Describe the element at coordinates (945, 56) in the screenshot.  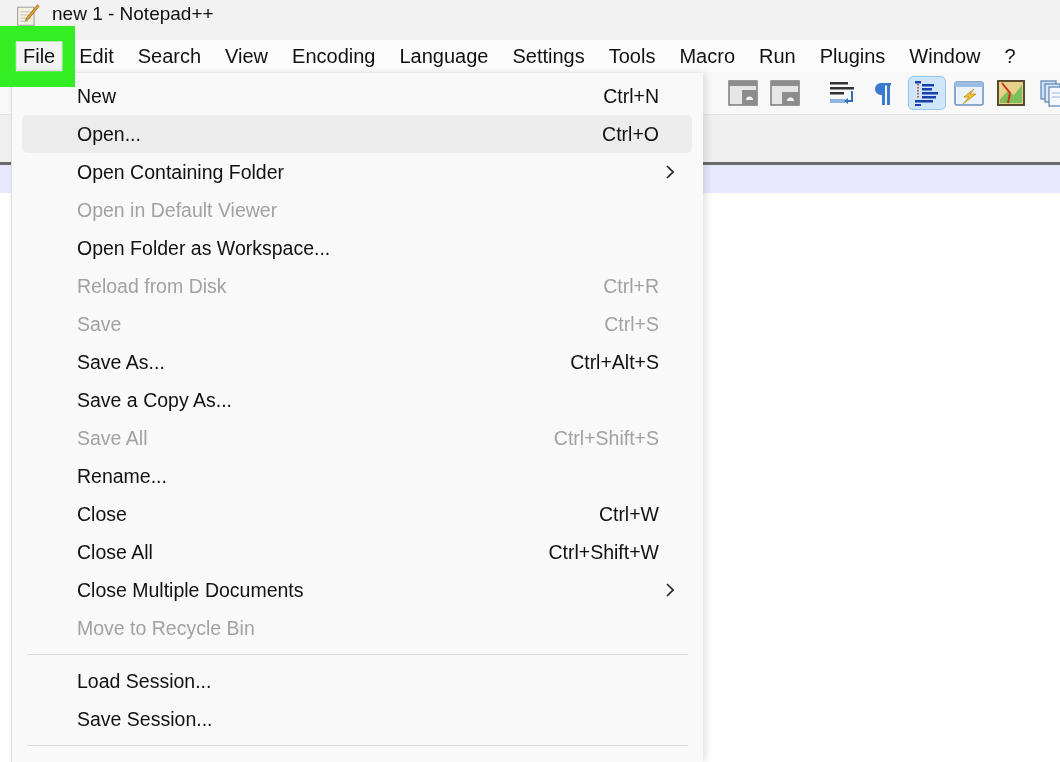
I see `menu-bar-item: Window` at that location.